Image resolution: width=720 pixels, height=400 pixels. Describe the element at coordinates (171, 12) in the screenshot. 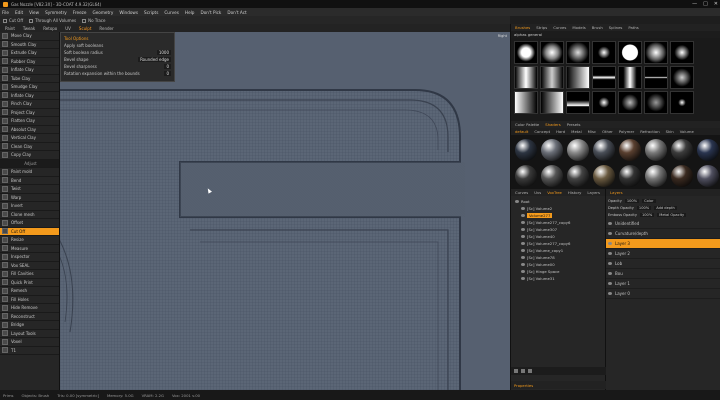

I see `menu-curves: Curves` at that location.